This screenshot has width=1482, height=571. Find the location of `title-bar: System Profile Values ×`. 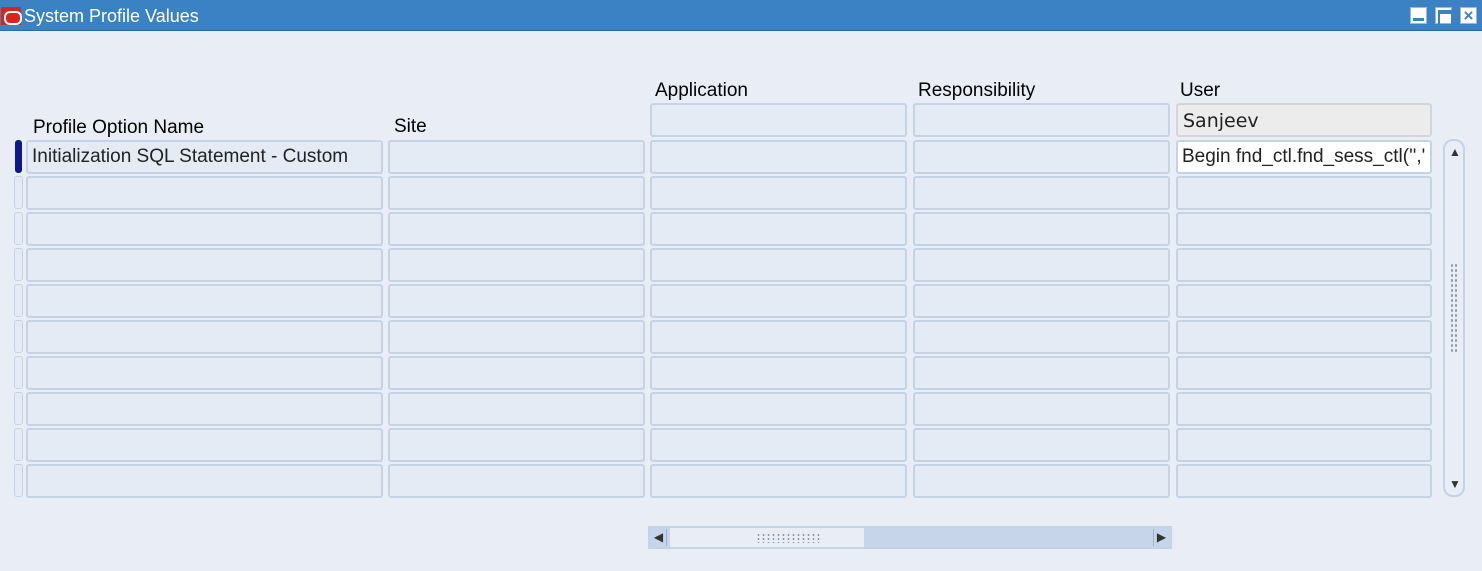

title-bar: System Profile Values × is located at coordinates (741, 15).